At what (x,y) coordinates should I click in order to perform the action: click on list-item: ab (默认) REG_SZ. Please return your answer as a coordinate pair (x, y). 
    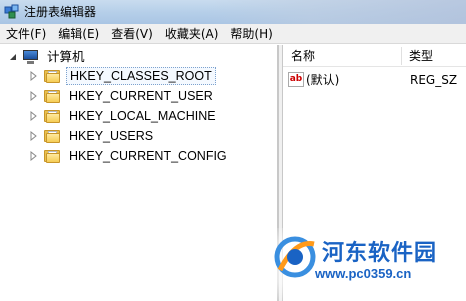
    Looking at the image, I should click on (374, 80).